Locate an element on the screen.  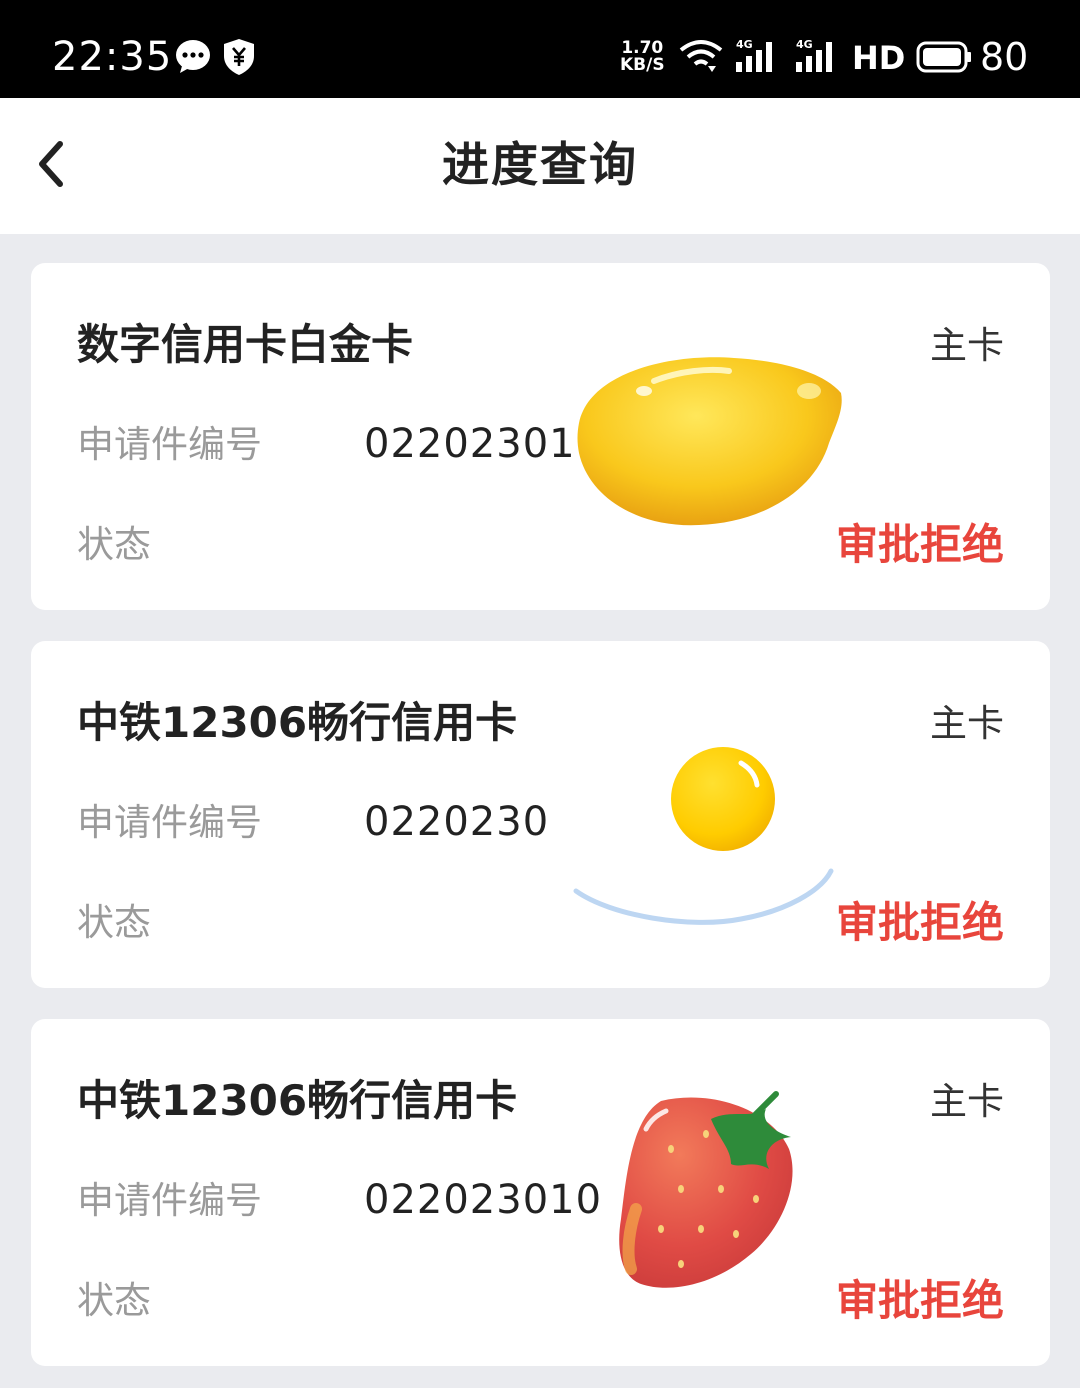
strawberry-sticker is located at coordinates (706, 1189).